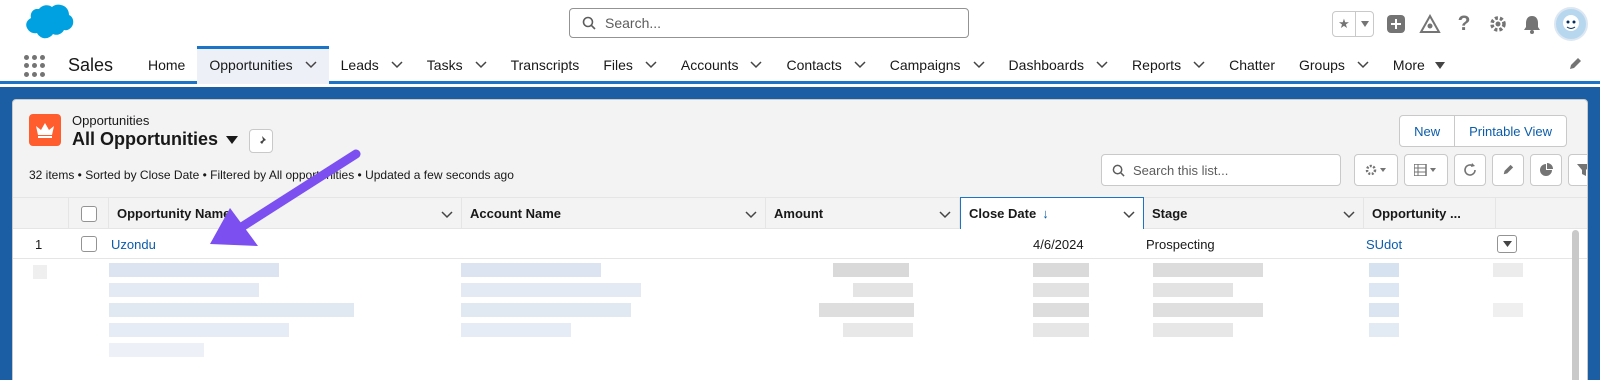 The image size is (1600, 380). I want to click on charts-icon, so click(1546, 170).